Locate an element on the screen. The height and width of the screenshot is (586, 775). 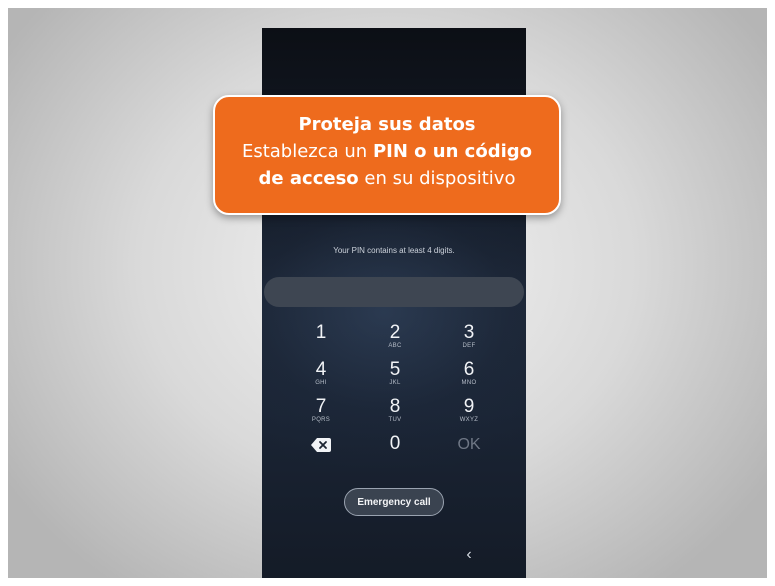
key-digit: 1 is located at coordinates (321, 332).